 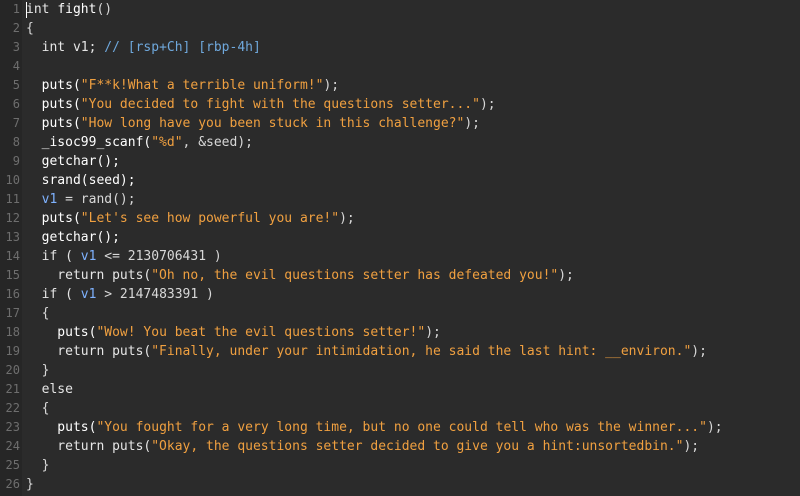 I want to click on line-number: 13, so click(x=12, y=237).